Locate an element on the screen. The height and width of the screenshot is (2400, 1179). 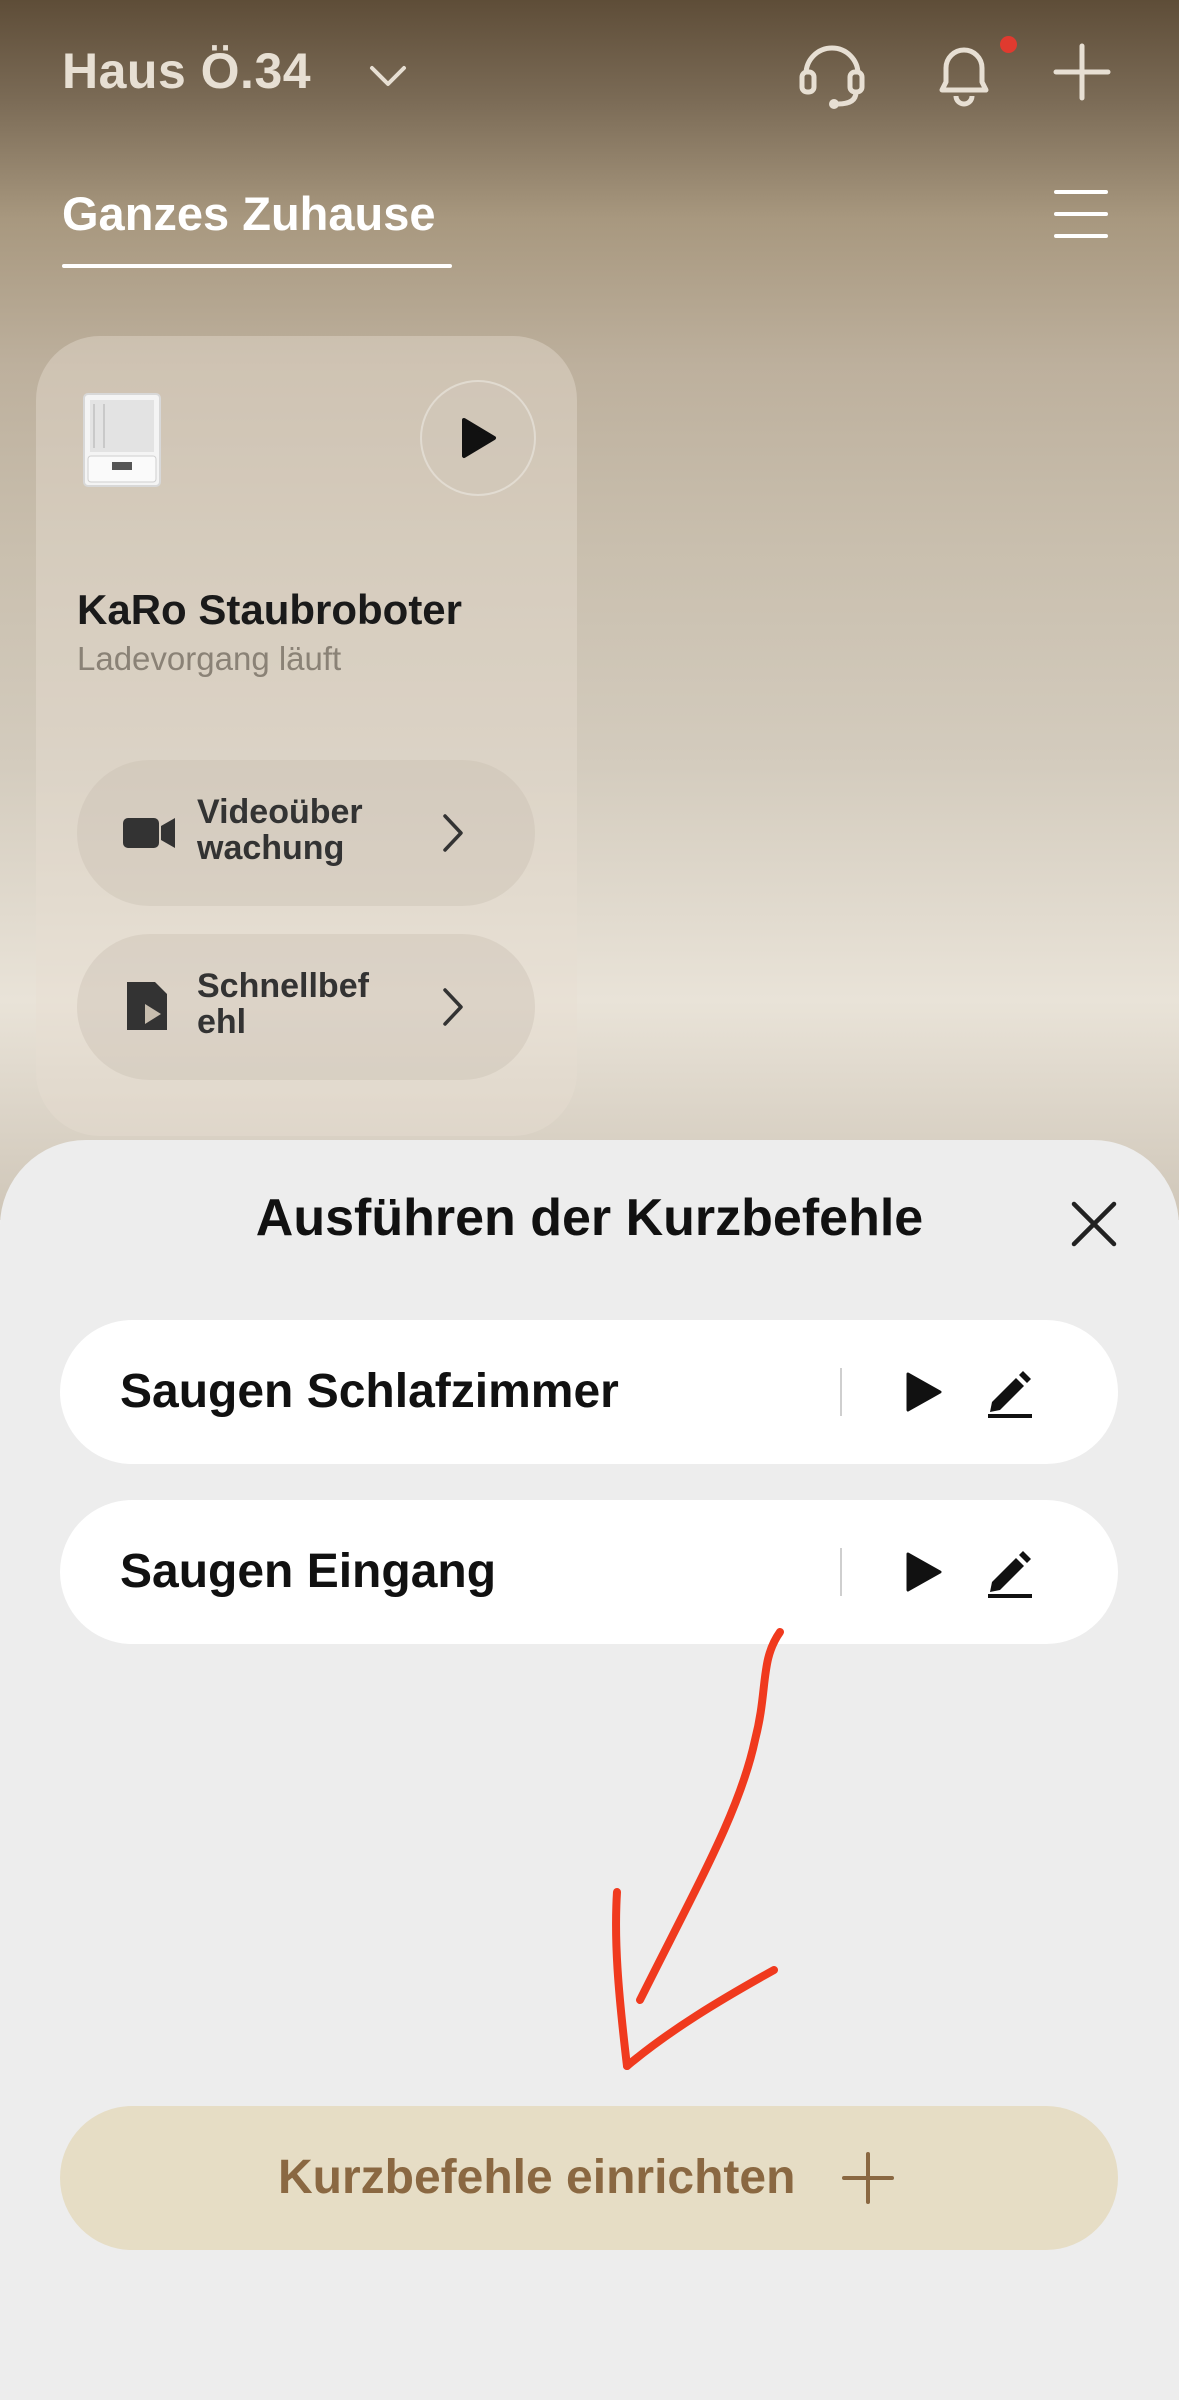
video-surveillance-button: Videoüber wachung is located at coordinates (306, 833).